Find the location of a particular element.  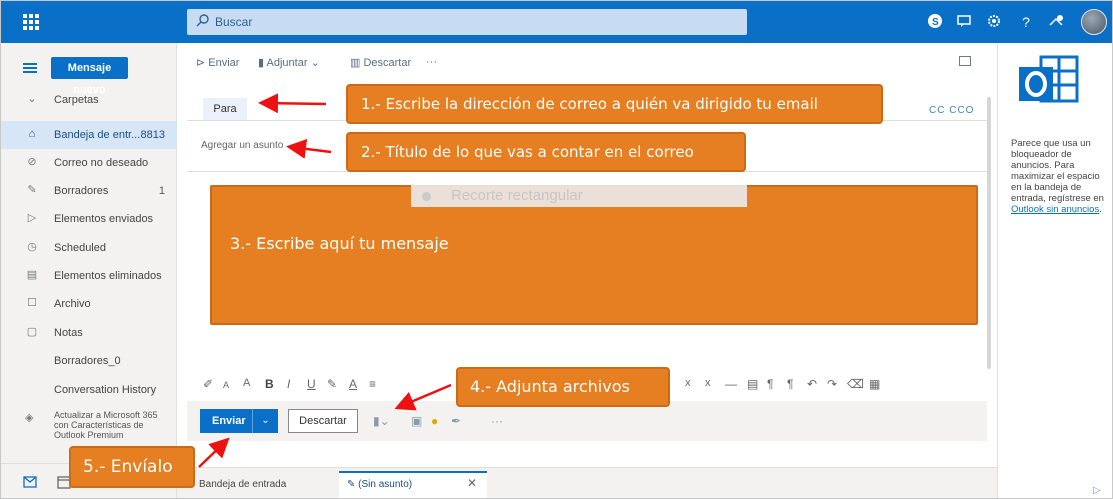

align-icon: ≡ is located at coordinates (372, 384).